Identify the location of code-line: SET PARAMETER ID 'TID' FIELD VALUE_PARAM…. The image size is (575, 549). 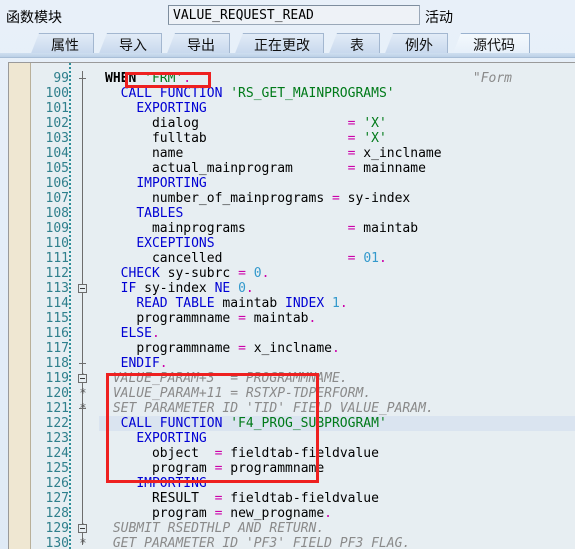
(266, 408).